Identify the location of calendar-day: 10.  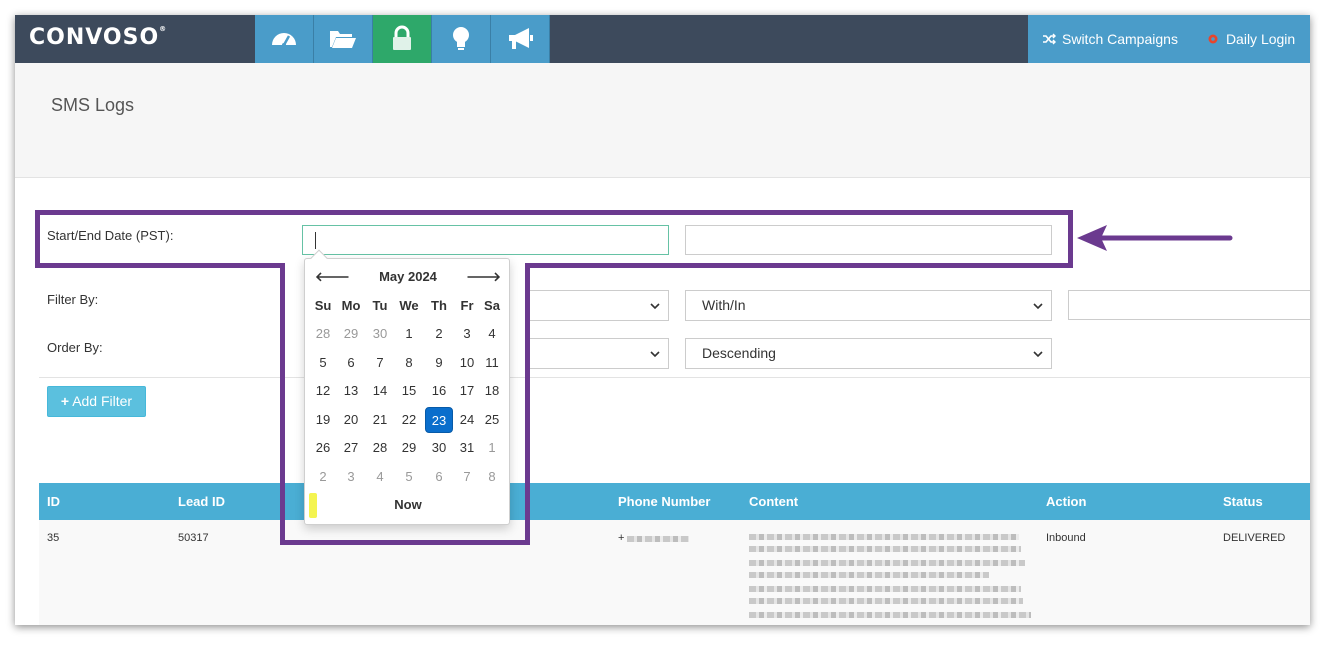
(467, 363).